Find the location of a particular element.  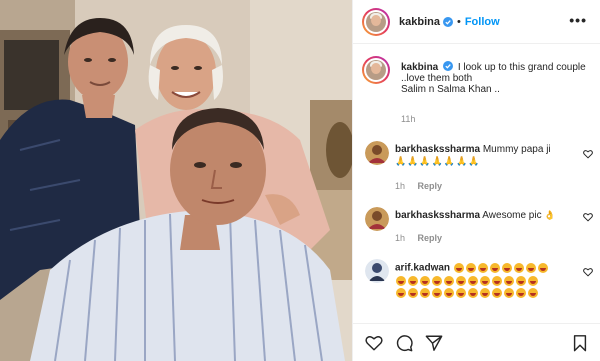

caption-timestamp: 11h is located at coordinates (408, 119).